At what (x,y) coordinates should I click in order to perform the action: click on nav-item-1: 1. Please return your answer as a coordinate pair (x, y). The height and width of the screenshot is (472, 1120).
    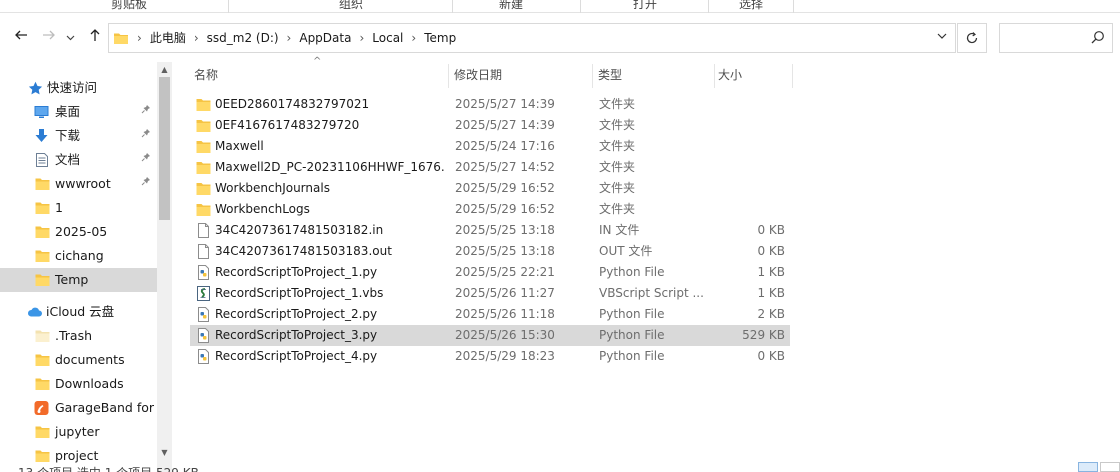
    Looking at the image, I should click on (78, 208).